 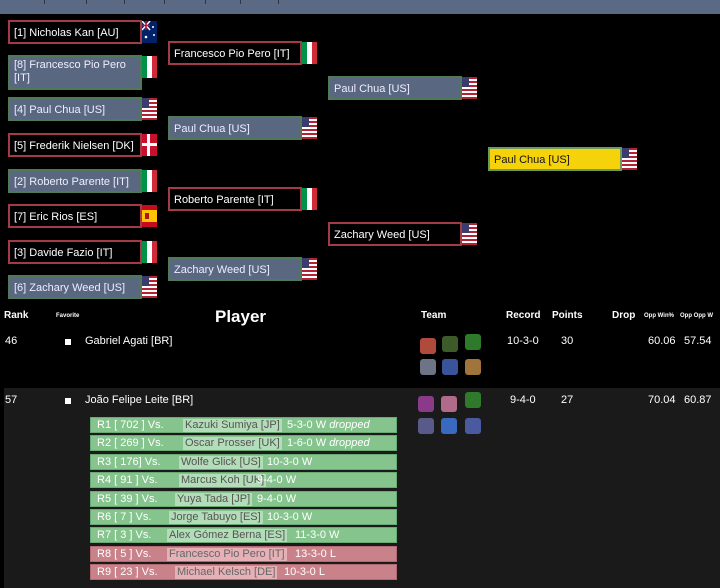 I want to click on match-result: 10-3-0 W, so click(x=289, y=517).